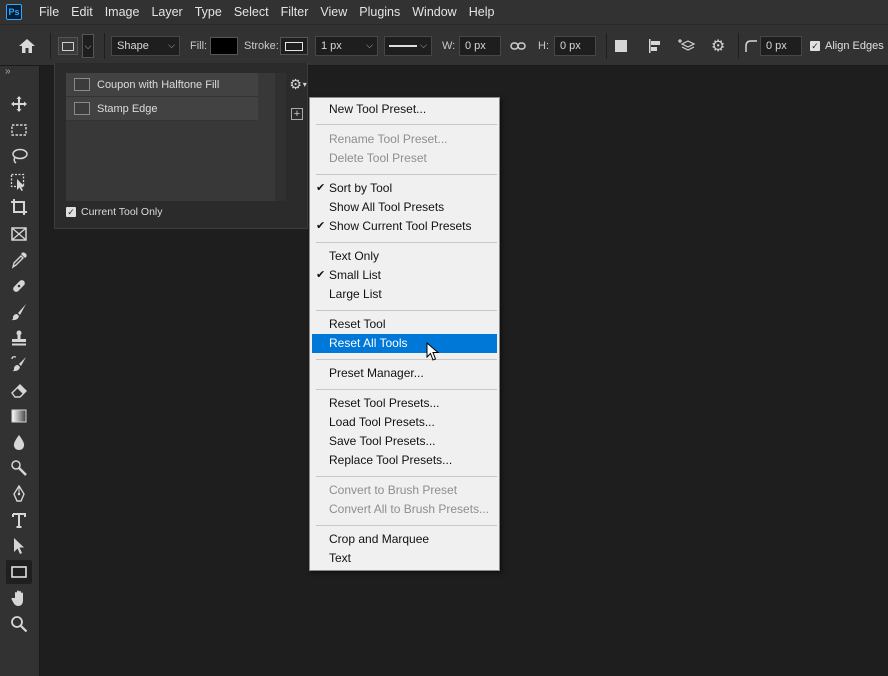 Image resolution: width=888 pixels, height=676 pixels. What do you see at coordinates (19, 468) in the screenshot?
I see `dodge-icon` at bounding box center [19, 468].